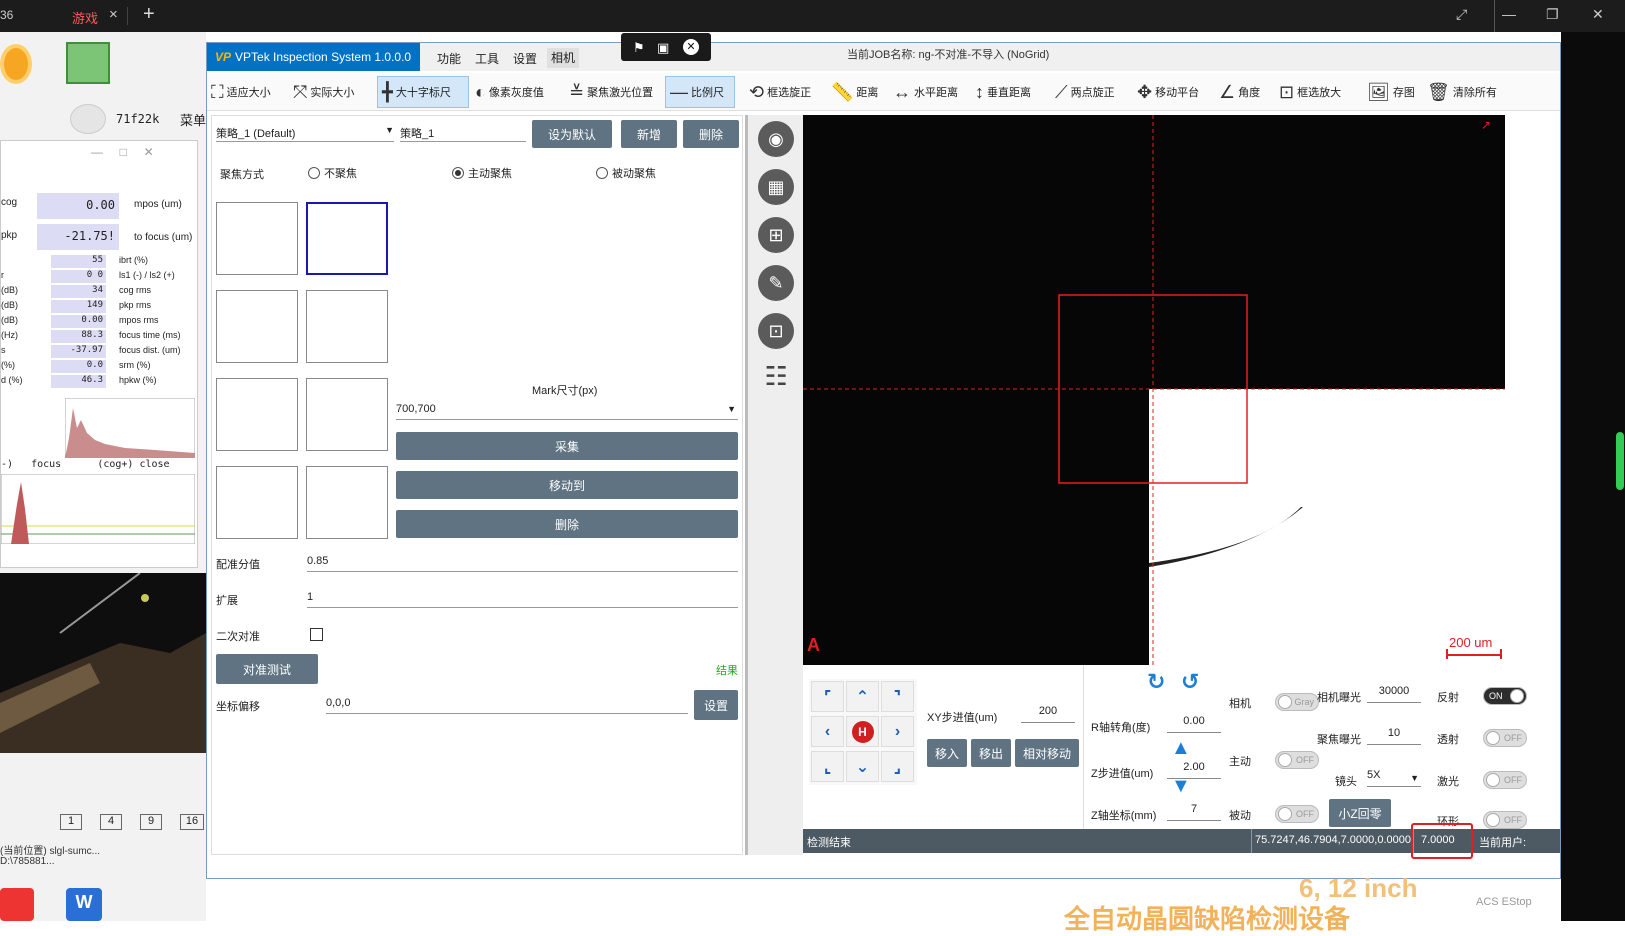  What do you see at coordinates (1181, 748) in the screenshot?
I see `z-up-icon: ▲` at bounding box center [1181, 748].